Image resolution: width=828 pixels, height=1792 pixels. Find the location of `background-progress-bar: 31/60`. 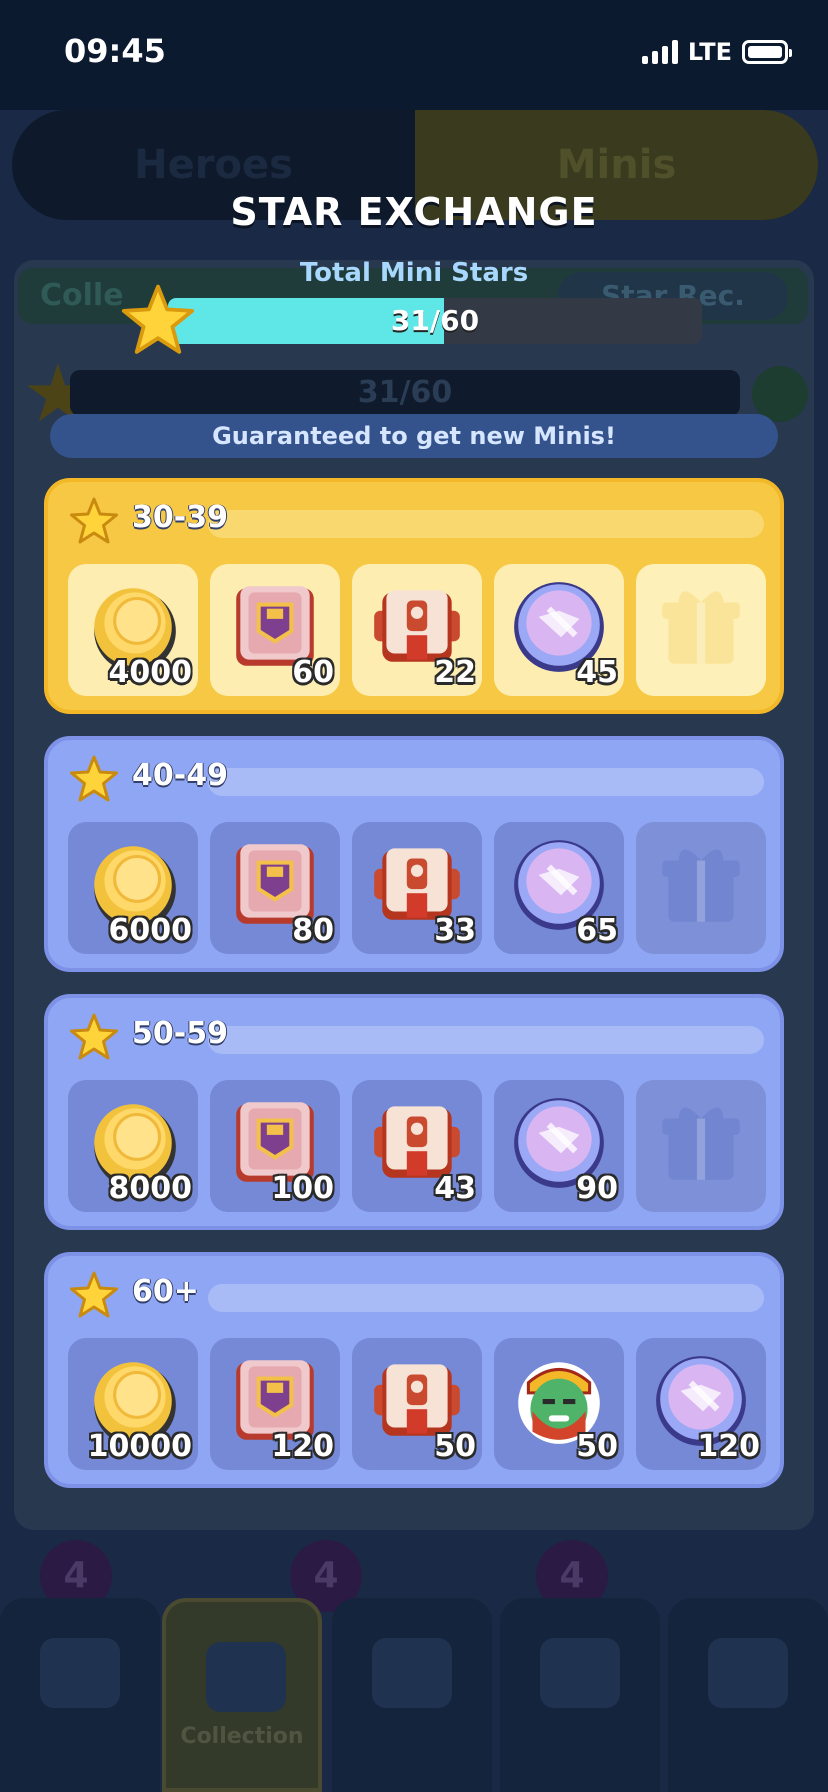

background-progress-bar: 31/60 is located at coordinates (405, 393).